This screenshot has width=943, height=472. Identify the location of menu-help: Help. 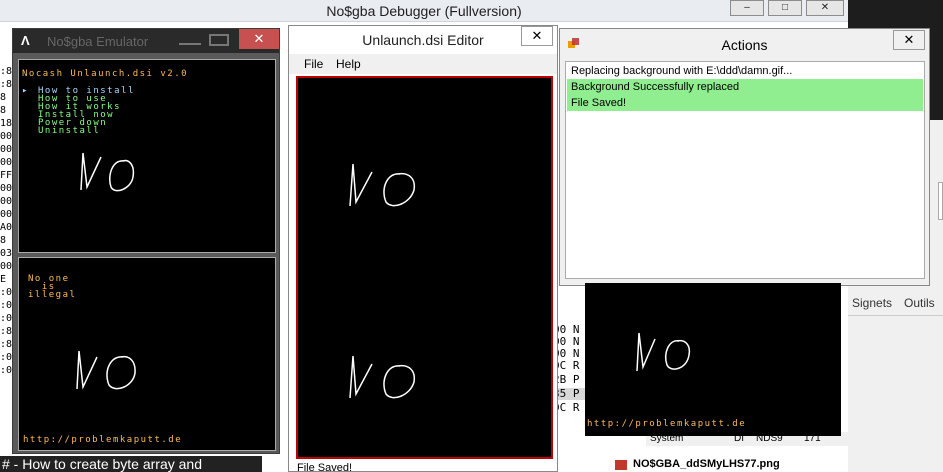
(348, 64).